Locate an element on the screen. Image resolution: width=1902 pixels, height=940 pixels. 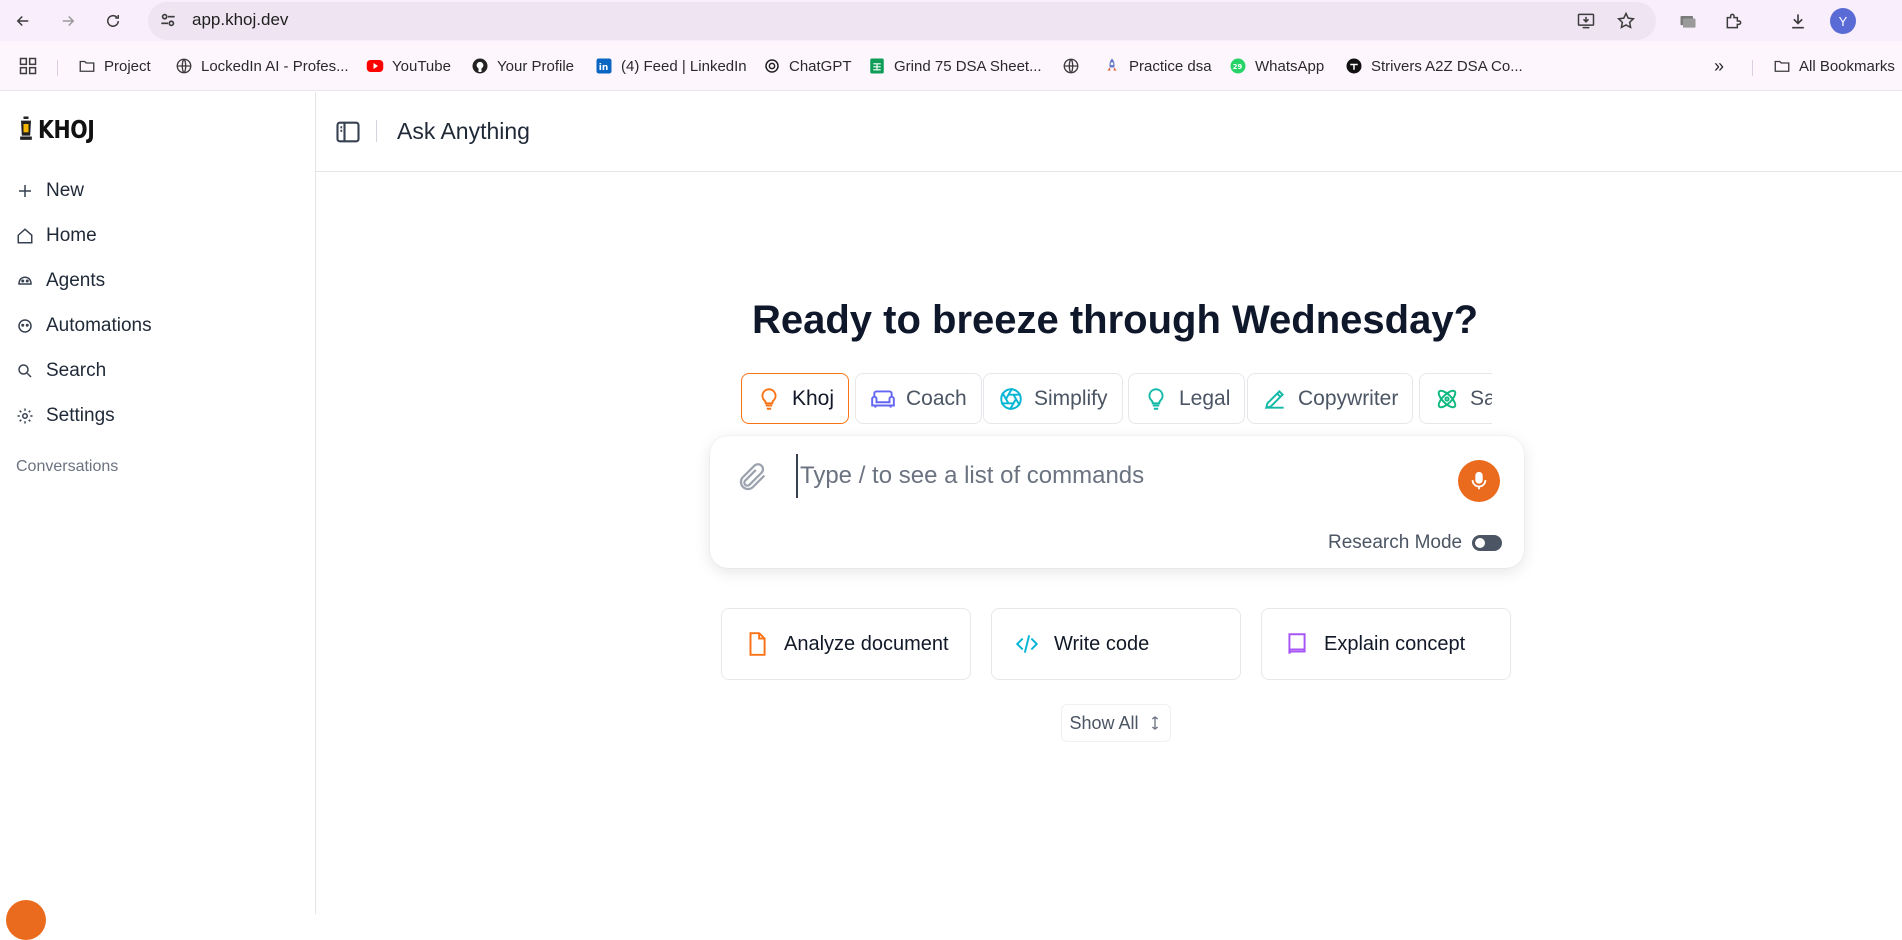
site-info-icon is located at coordinates (168, 20).